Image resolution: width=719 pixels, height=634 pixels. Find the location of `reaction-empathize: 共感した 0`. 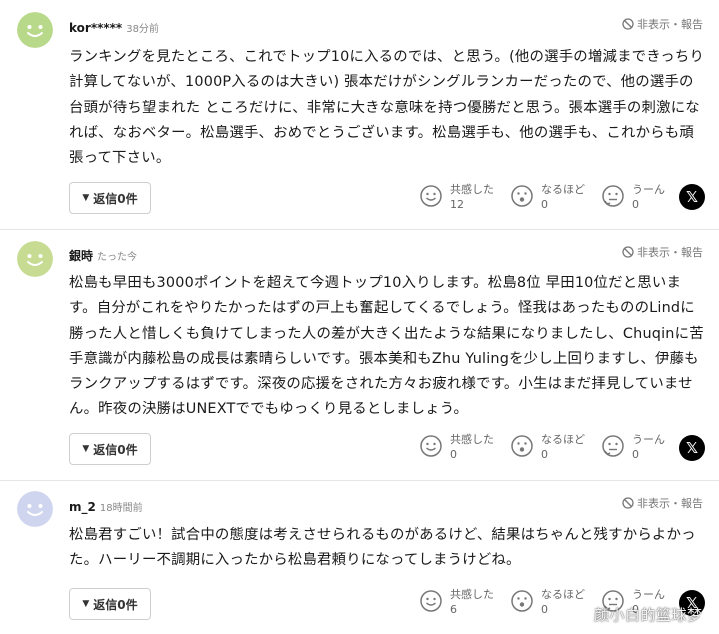

reaction-empathize: 共感した 0 is located at coordinates (457, 447).